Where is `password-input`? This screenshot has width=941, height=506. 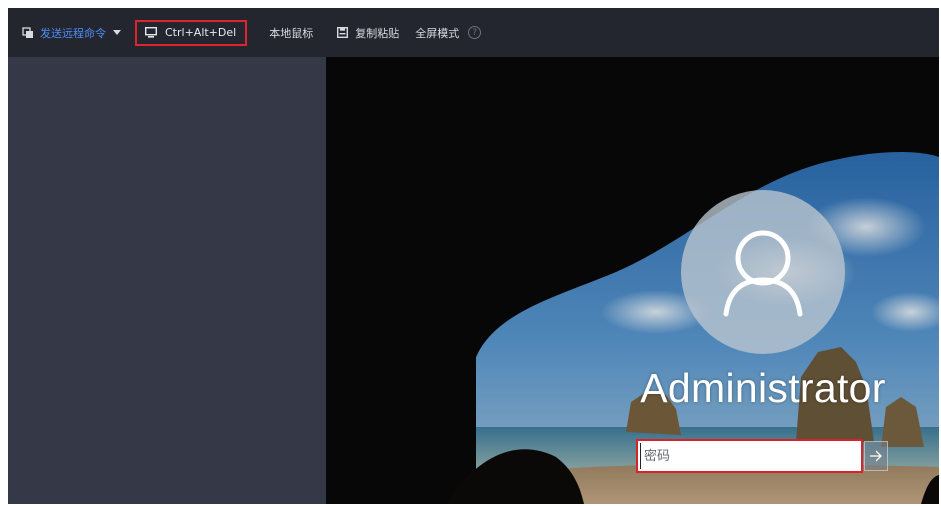 password-input is located at coordinates (749, 456).